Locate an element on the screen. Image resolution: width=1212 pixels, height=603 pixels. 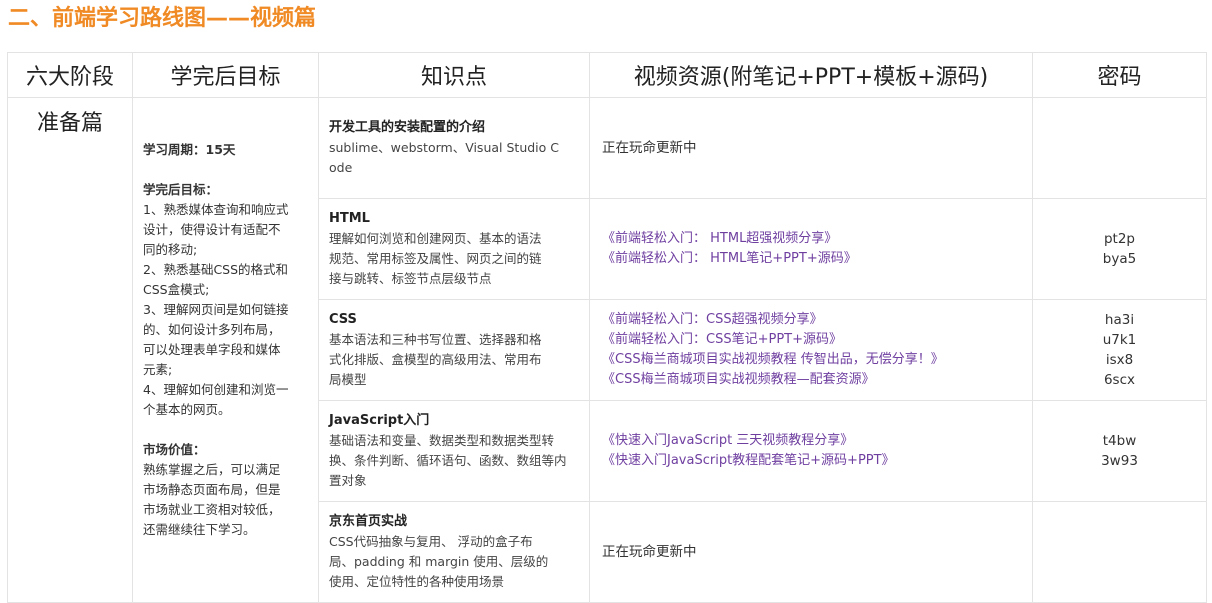
password-cell: t4bw 3w93 is located at coordinates (1119, 451).